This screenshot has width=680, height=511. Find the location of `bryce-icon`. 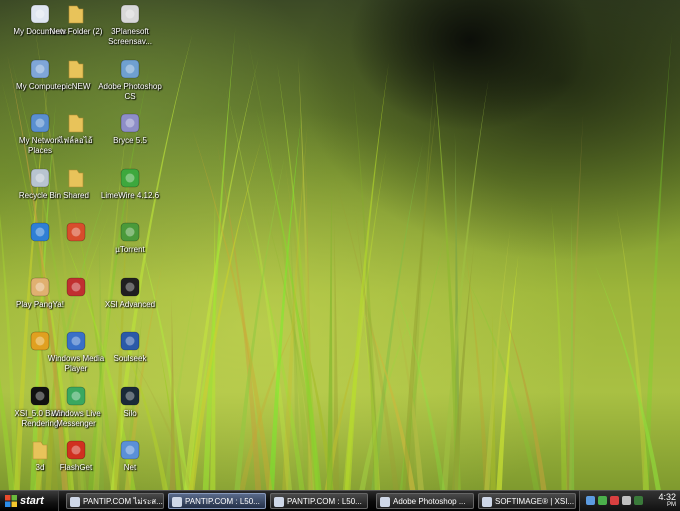

bryce-icon is located at coordinates (130, 123).